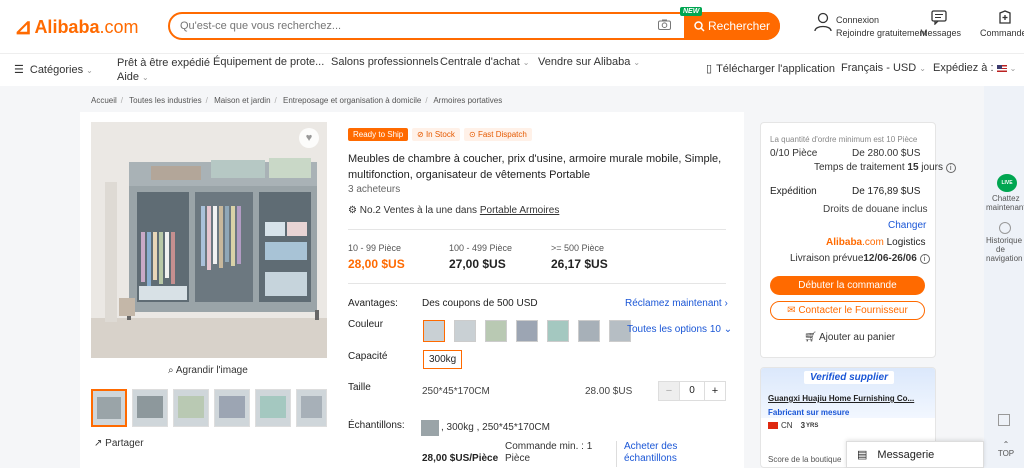 This screenshot has height=468, width=1024. What do you see at coordinates (443, 359) in the screenshot?
I see `capacity-option: 300kg` at bounding box center [443, 359].